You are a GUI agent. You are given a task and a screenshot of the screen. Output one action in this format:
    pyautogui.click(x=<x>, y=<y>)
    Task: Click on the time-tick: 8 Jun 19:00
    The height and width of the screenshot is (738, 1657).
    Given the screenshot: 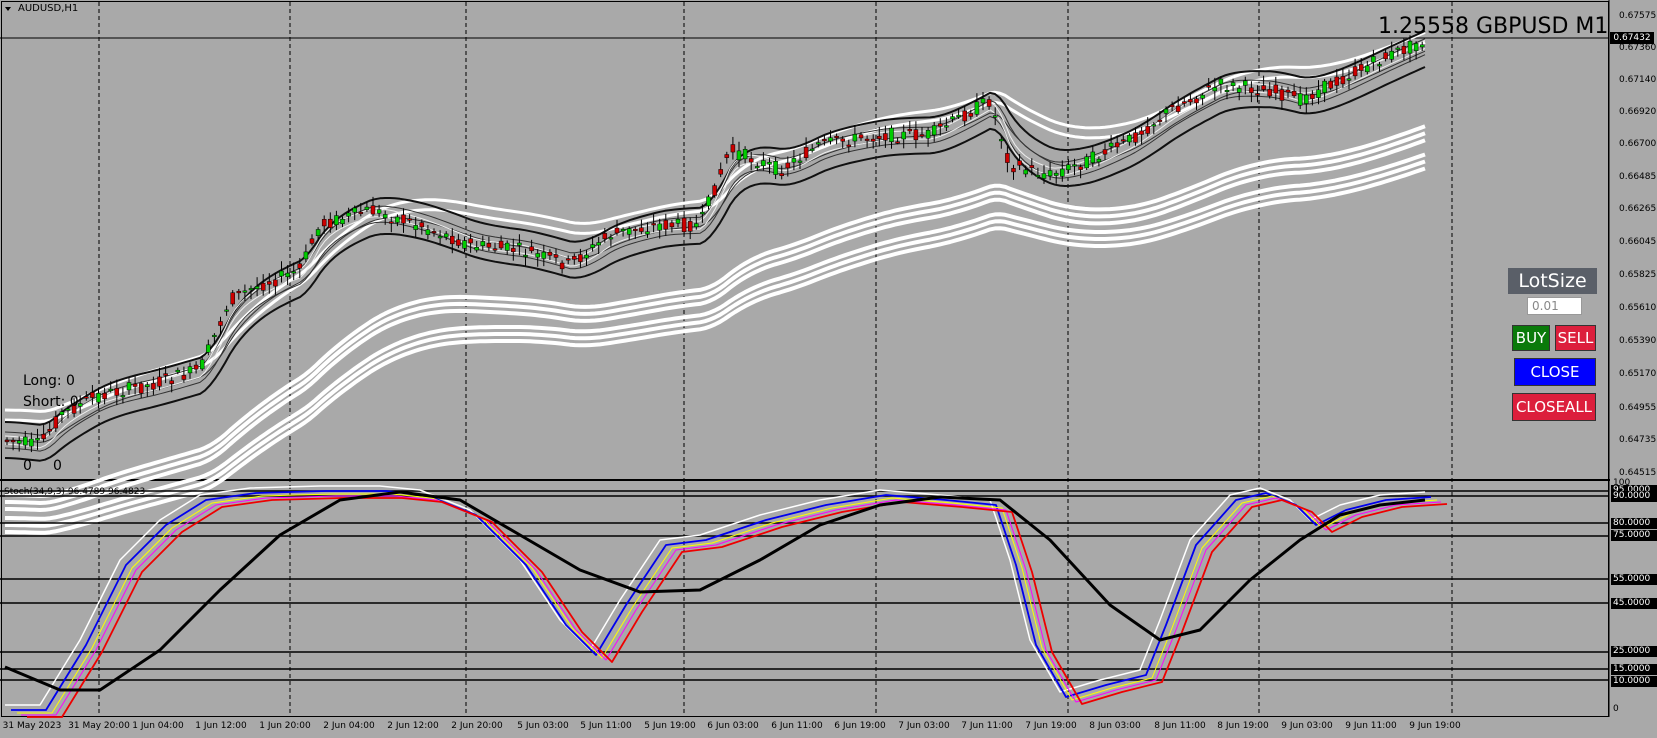 What is the action you would take?
    pyautogui.click(x=1243, y=726)
    